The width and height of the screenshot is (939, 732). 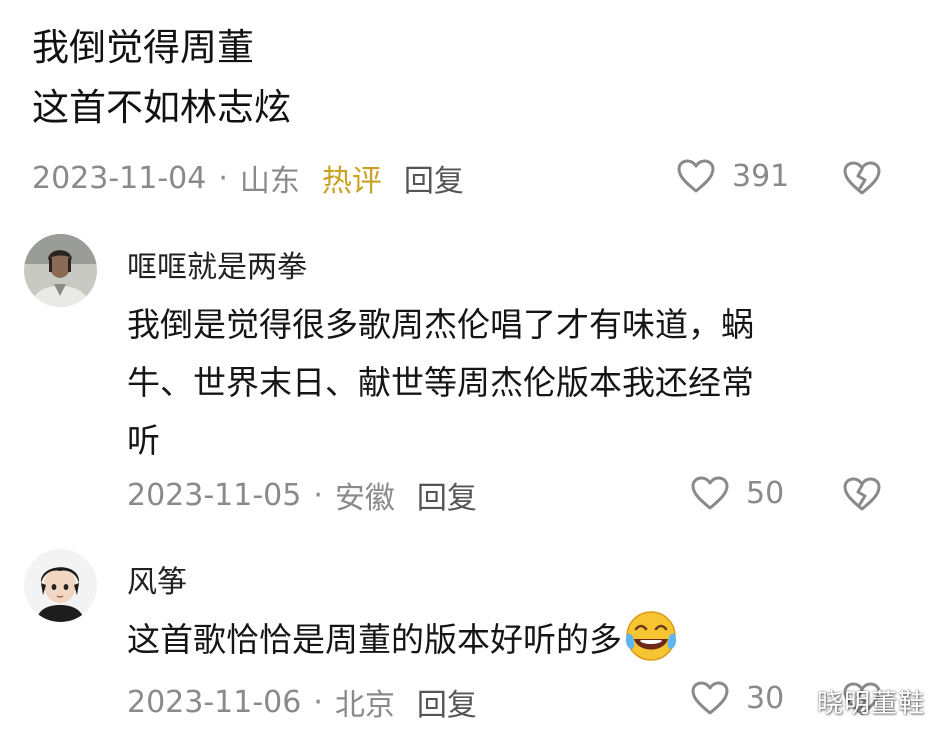 What do you see at coordinates (870, 704) in the screenshot?
I see `watermark: 晓明董鞋` at bounding box center [870, 704].